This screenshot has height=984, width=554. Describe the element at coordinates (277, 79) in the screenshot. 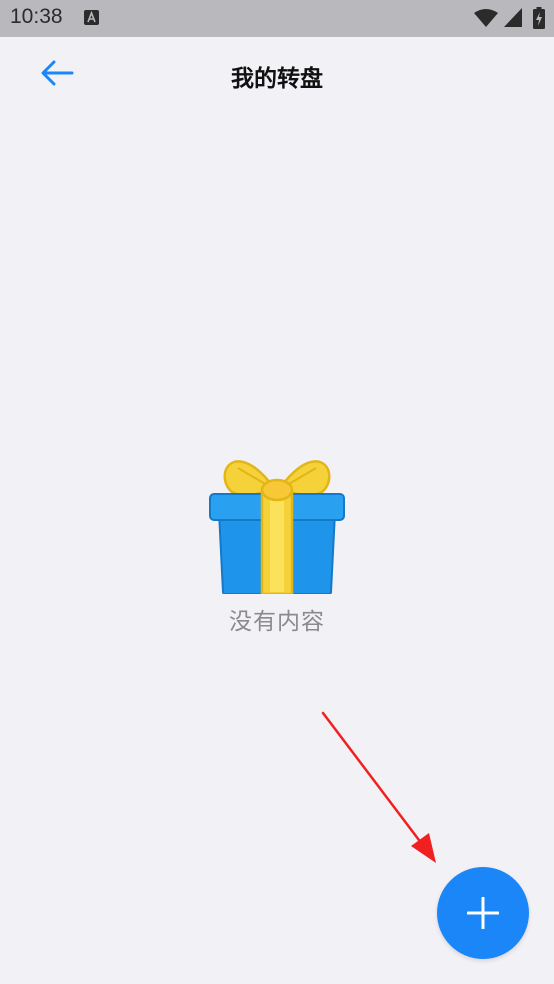

I see `page-title: 我的转盘` at that location.